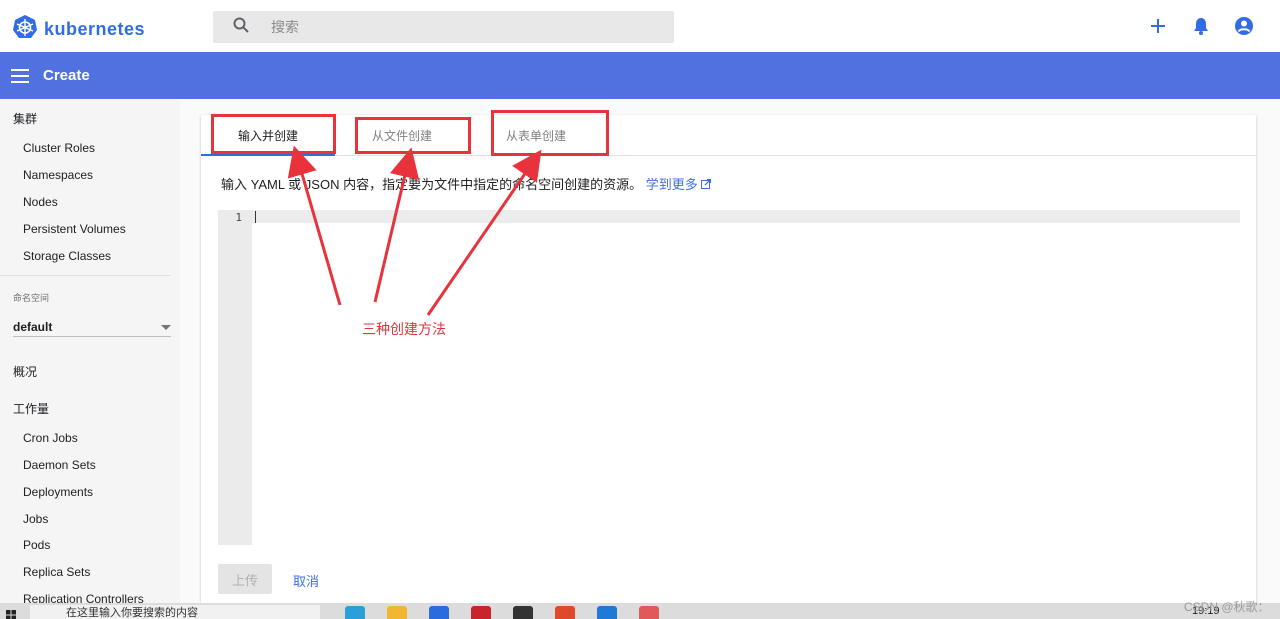 The width and height of the screenshot is (1280, 619). Describe the element at coordinates (132, 613) in the screenshot. I see `taskbar-search-text: 在这里输入你要搜索的内容` at that location.